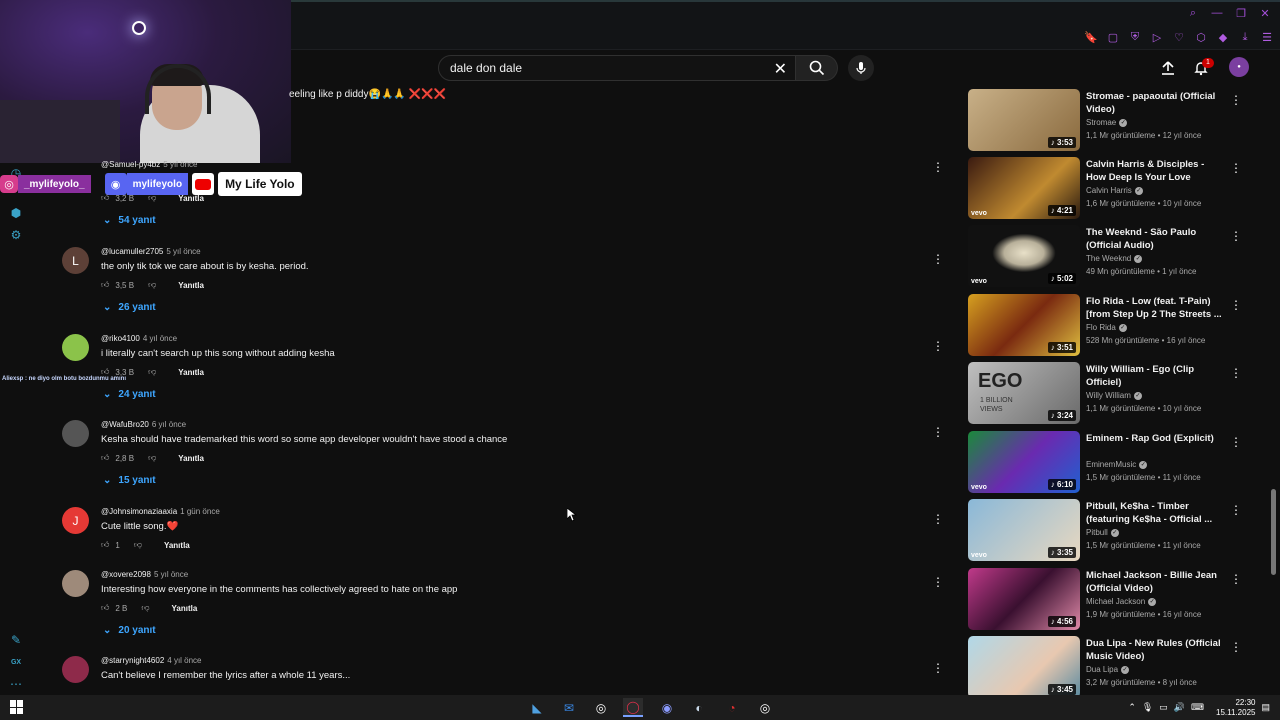  Describe the element at coordinates (1114, 395) in the screenshot. I see `video-channel: Willy William ✓` at that location.